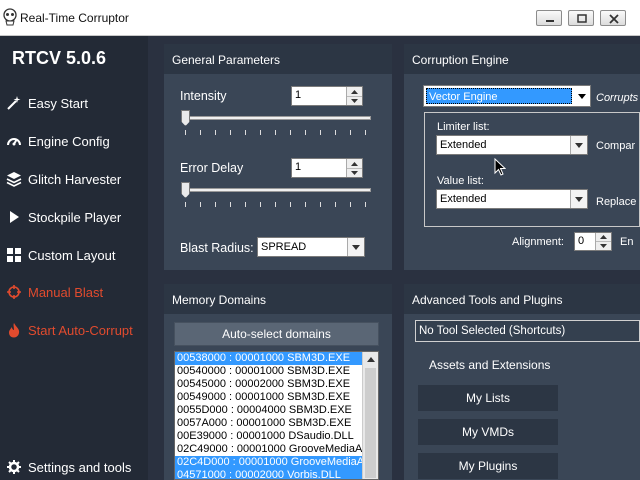  I want to click on blast-radius-select: SPREAD, so click(311, 247).